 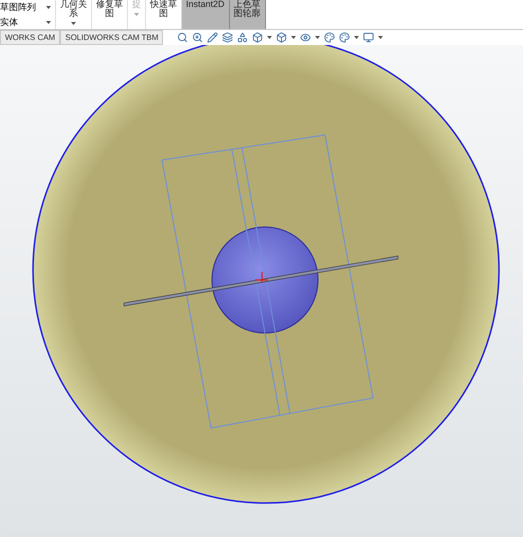 What do you see at coordinates (206, 14) in the screenshot?
I see `ribbon-button: Instant2D` at bounding box center [206, 14].